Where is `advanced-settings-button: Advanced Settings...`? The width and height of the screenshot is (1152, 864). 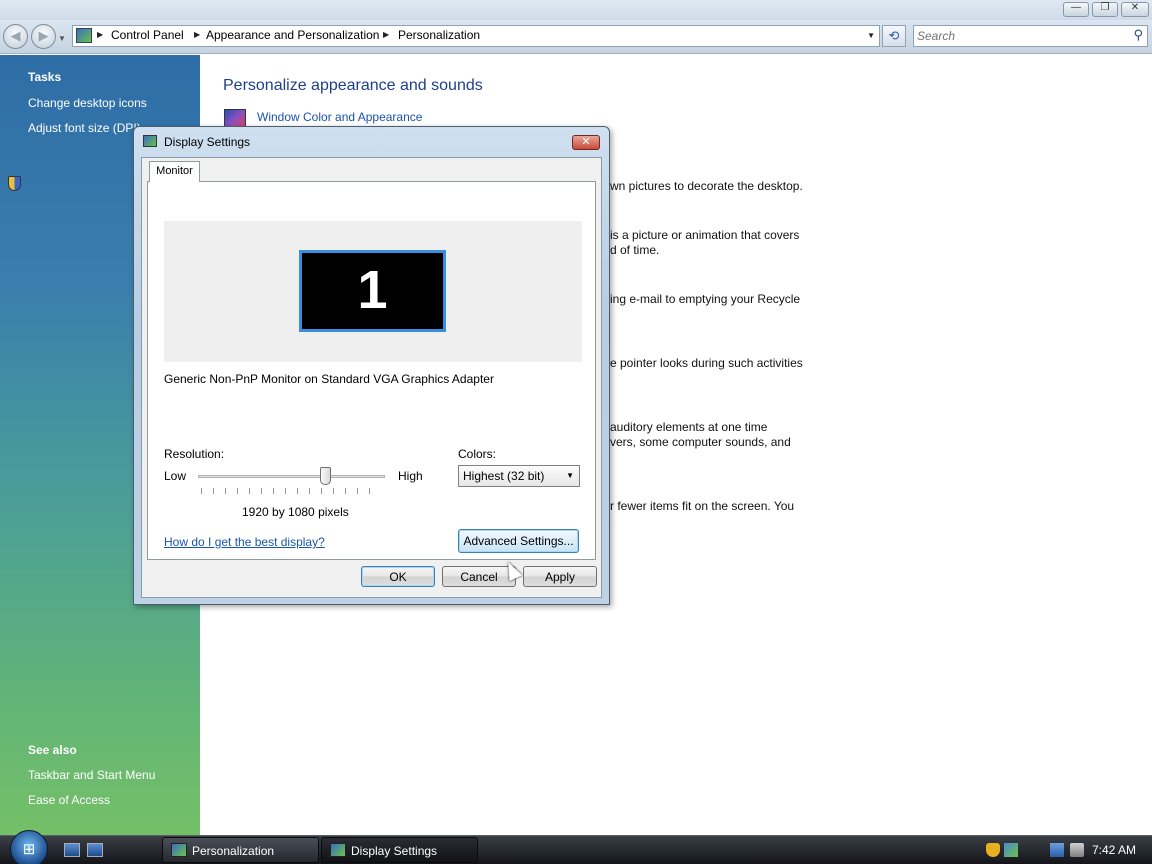
advanced-settings-button: Advanced Settings... is located at coordinates (518, 541).